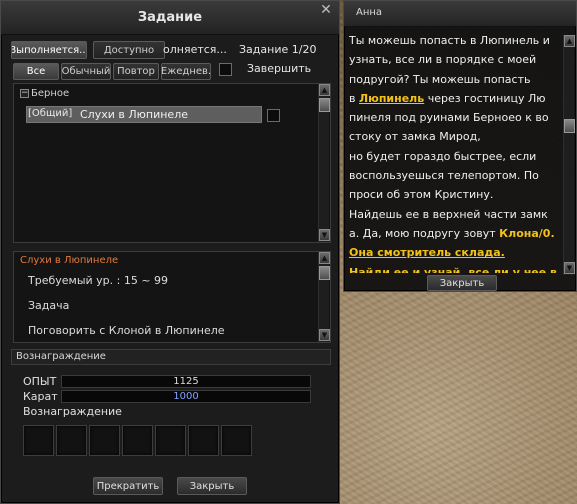  I want to click on quest-item-row: [Общий] Слухи в Люпинеле, so click(144, 114).